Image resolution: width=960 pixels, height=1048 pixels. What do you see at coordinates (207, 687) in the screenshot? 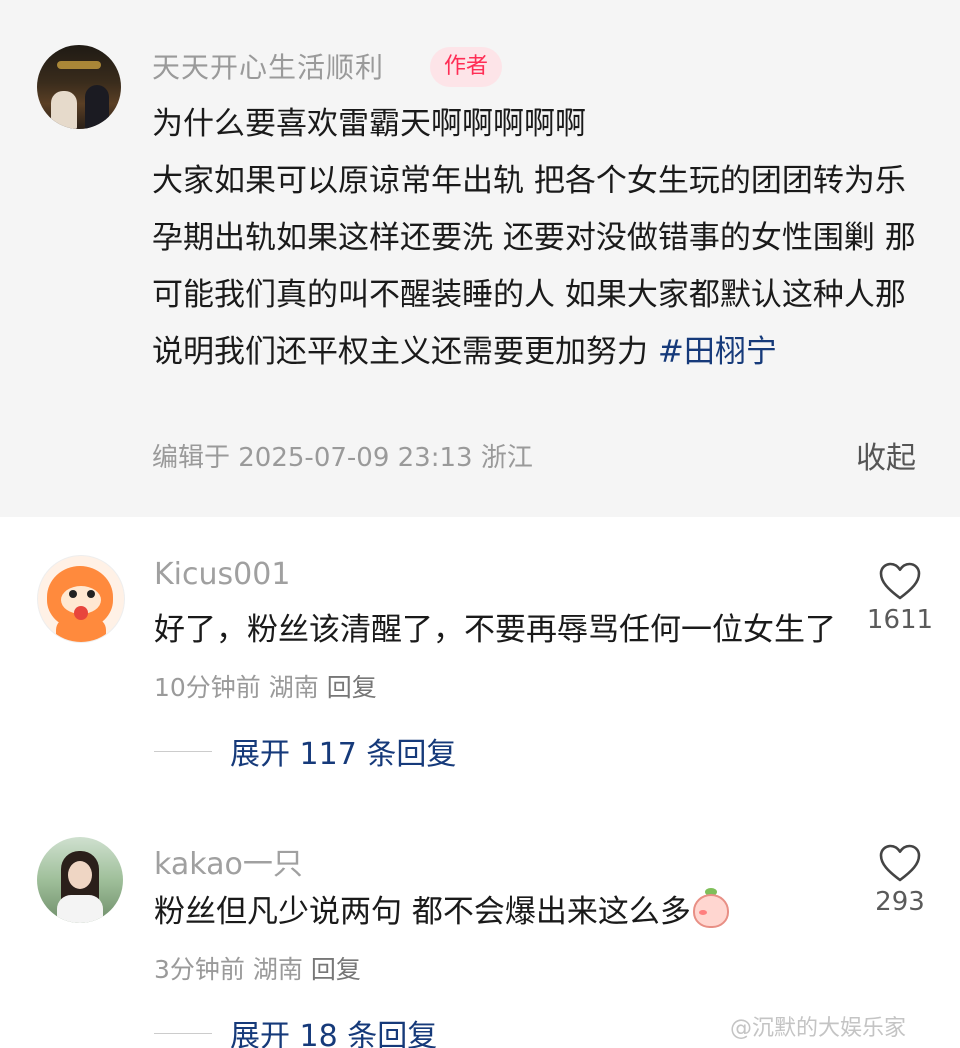
I see `comment-time: 10分钟前` at bounding box center [207, 687].